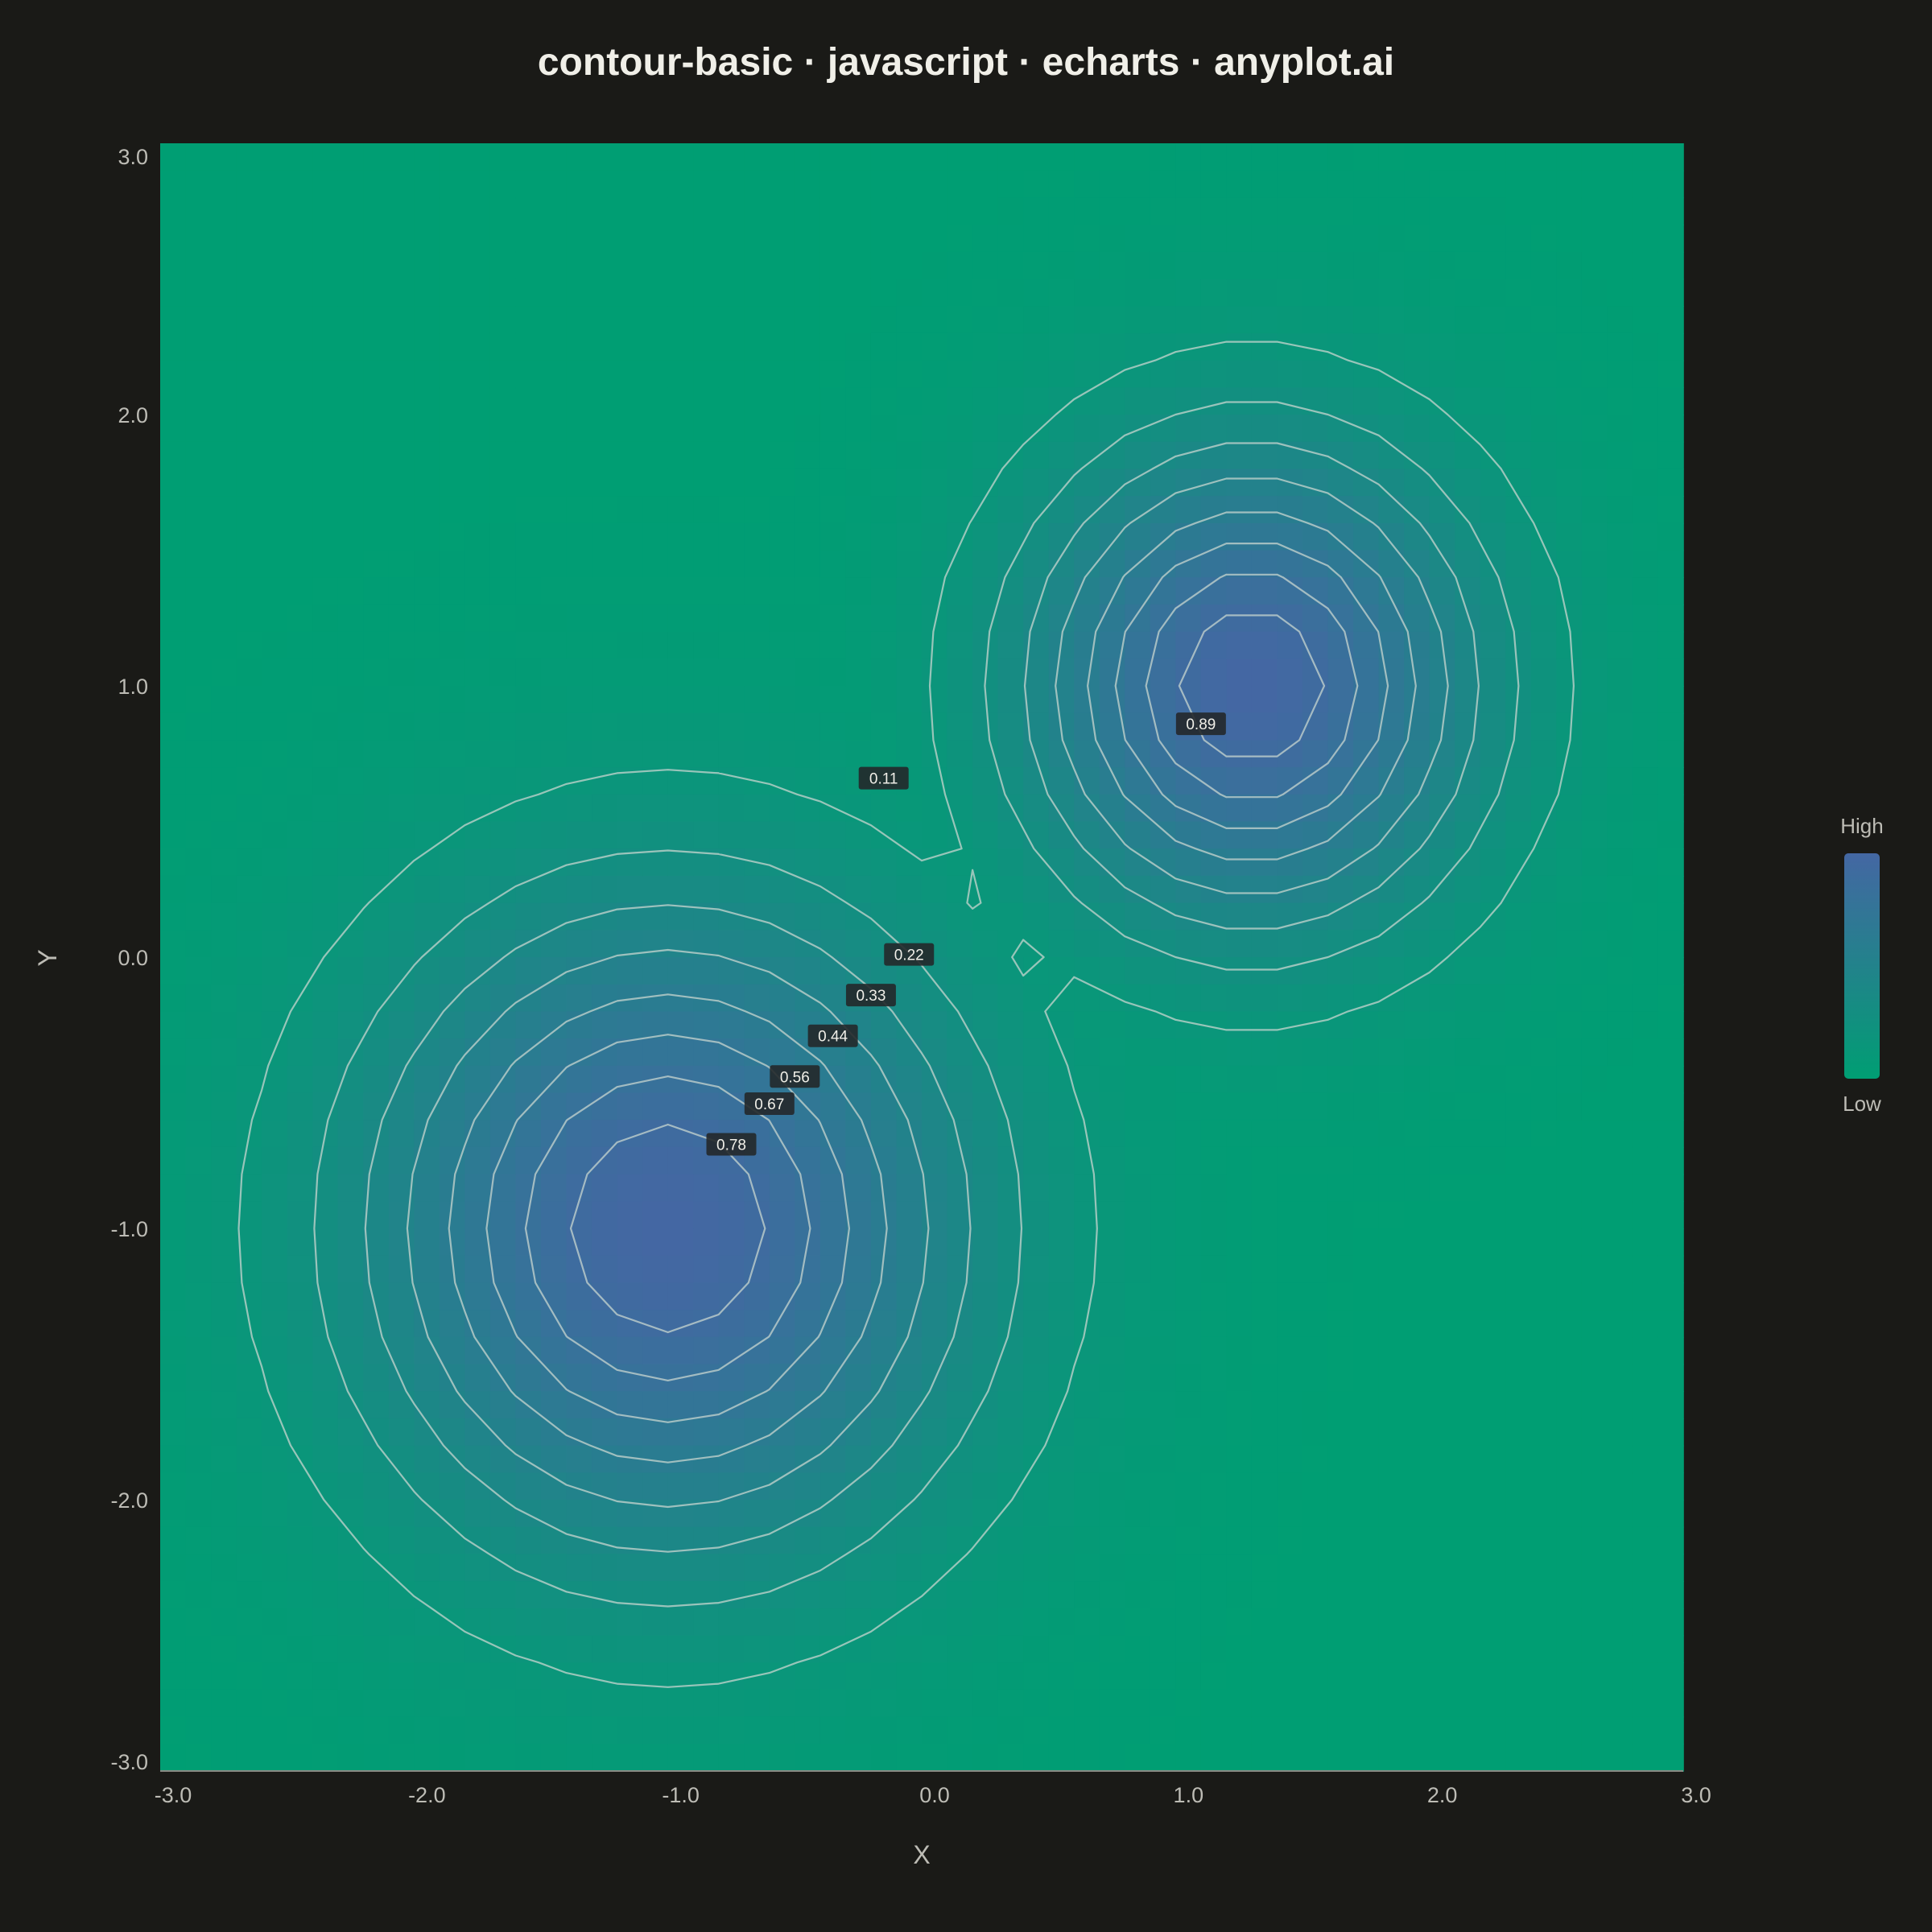 This screenshot has width=1932, height=1932. I want to click on x-tick-label: -1.0, so click(681, 1795).